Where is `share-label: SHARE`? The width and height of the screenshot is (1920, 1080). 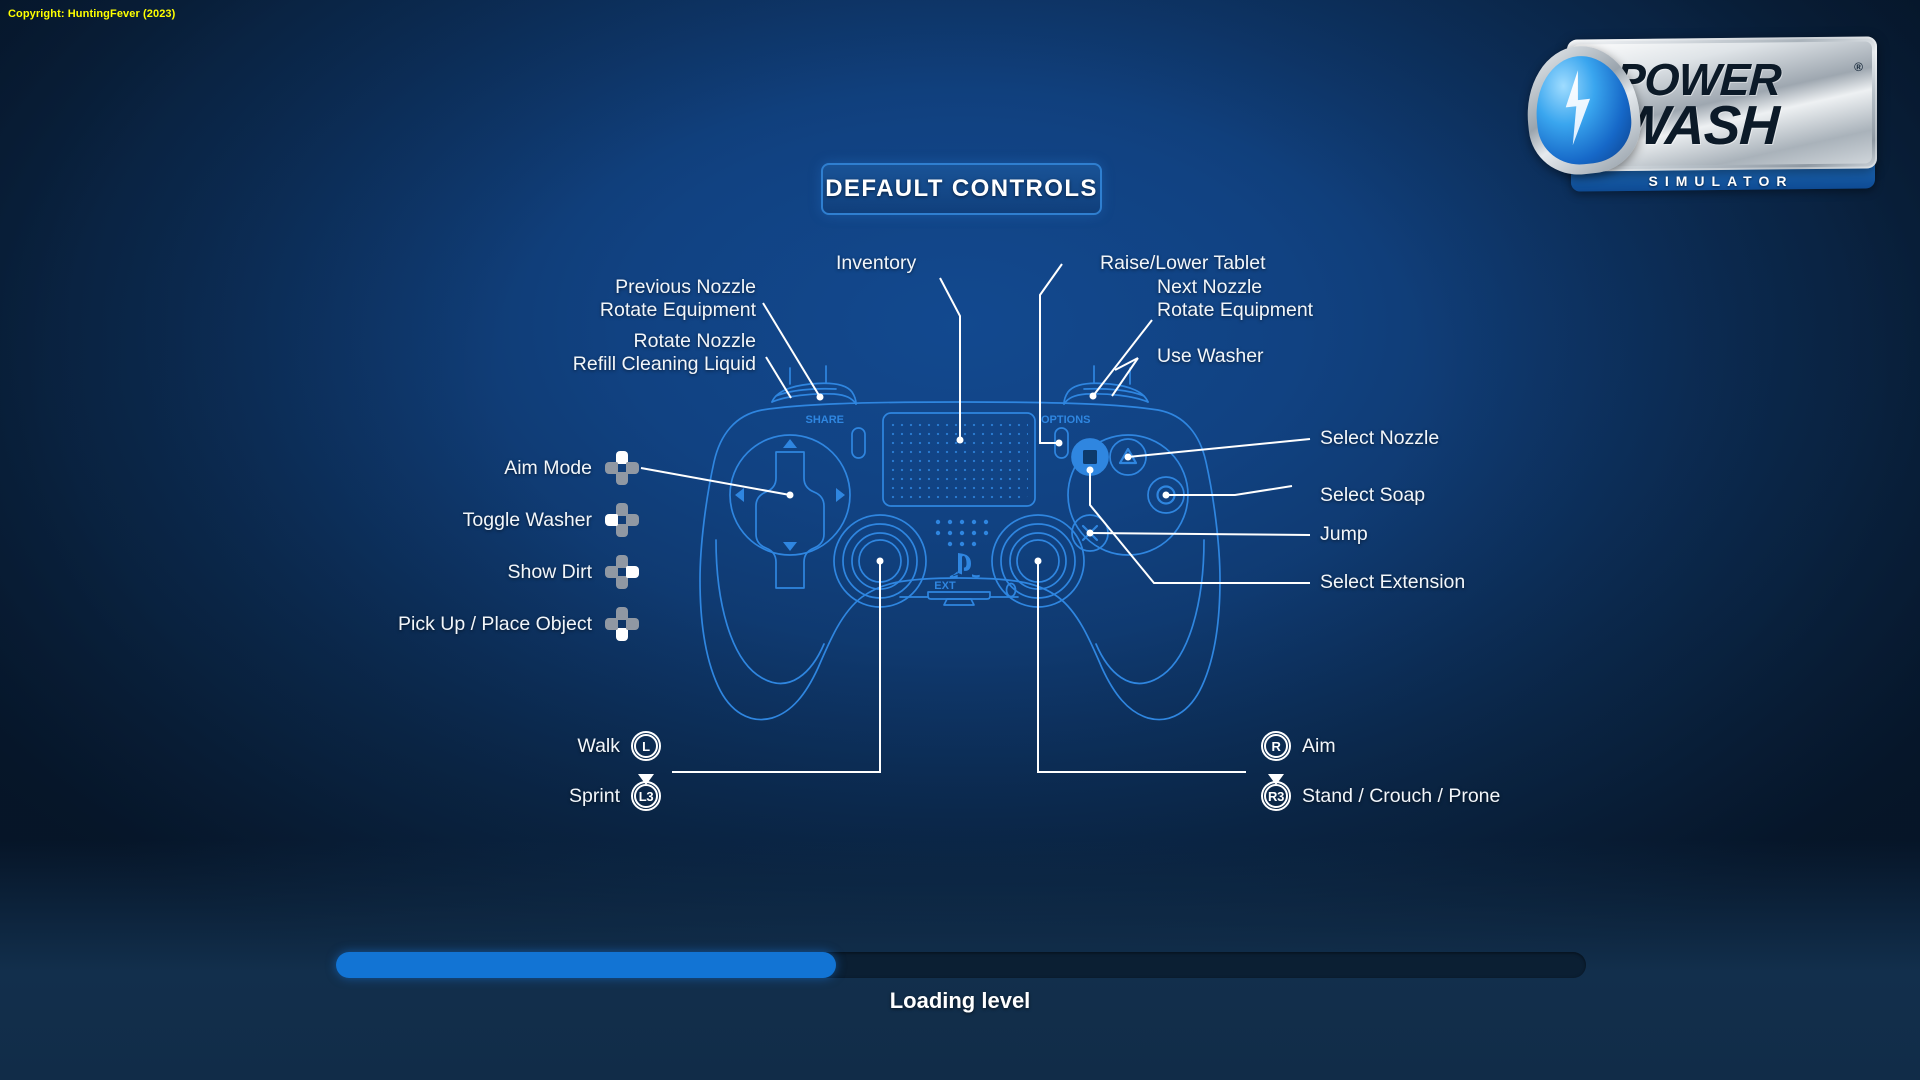 share-label: SHARE is located at coordinates (824, 420).